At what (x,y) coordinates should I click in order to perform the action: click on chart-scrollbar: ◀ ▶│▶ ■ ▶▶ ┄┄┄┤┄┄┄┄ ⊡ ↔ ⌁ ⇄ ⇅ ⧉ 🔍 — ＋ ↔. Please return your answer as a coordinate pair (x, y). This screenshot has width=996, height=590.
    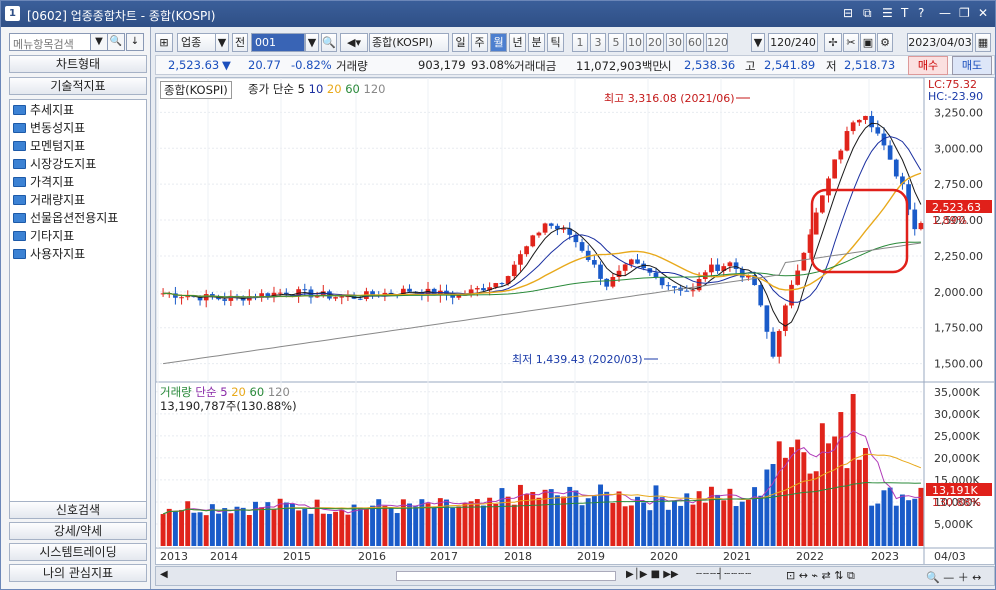
    Looking at the image, I should click on (575, 576).